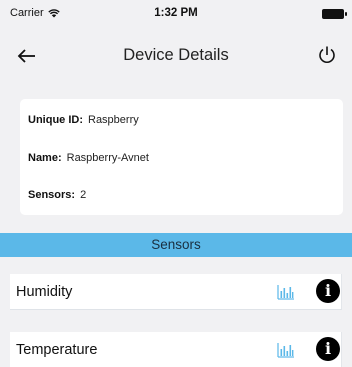  I want to click on page-title: Device Details, so click(176, 55).